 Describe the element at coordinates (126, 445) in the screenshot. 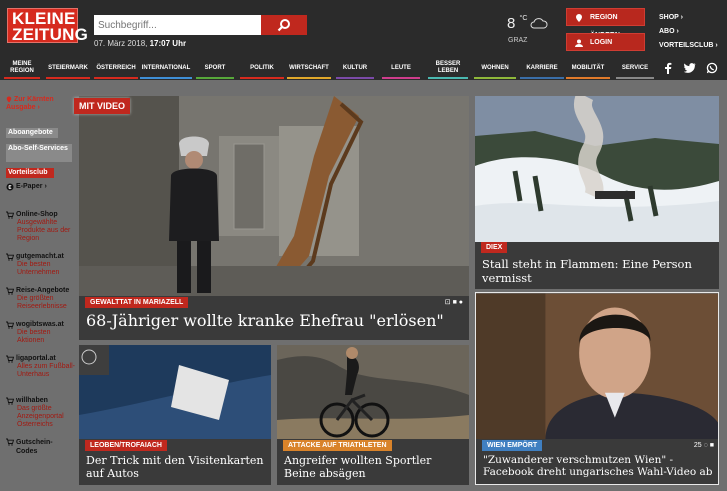

I see `article-tag: LEOBEN/TROFAIACH` at that location.